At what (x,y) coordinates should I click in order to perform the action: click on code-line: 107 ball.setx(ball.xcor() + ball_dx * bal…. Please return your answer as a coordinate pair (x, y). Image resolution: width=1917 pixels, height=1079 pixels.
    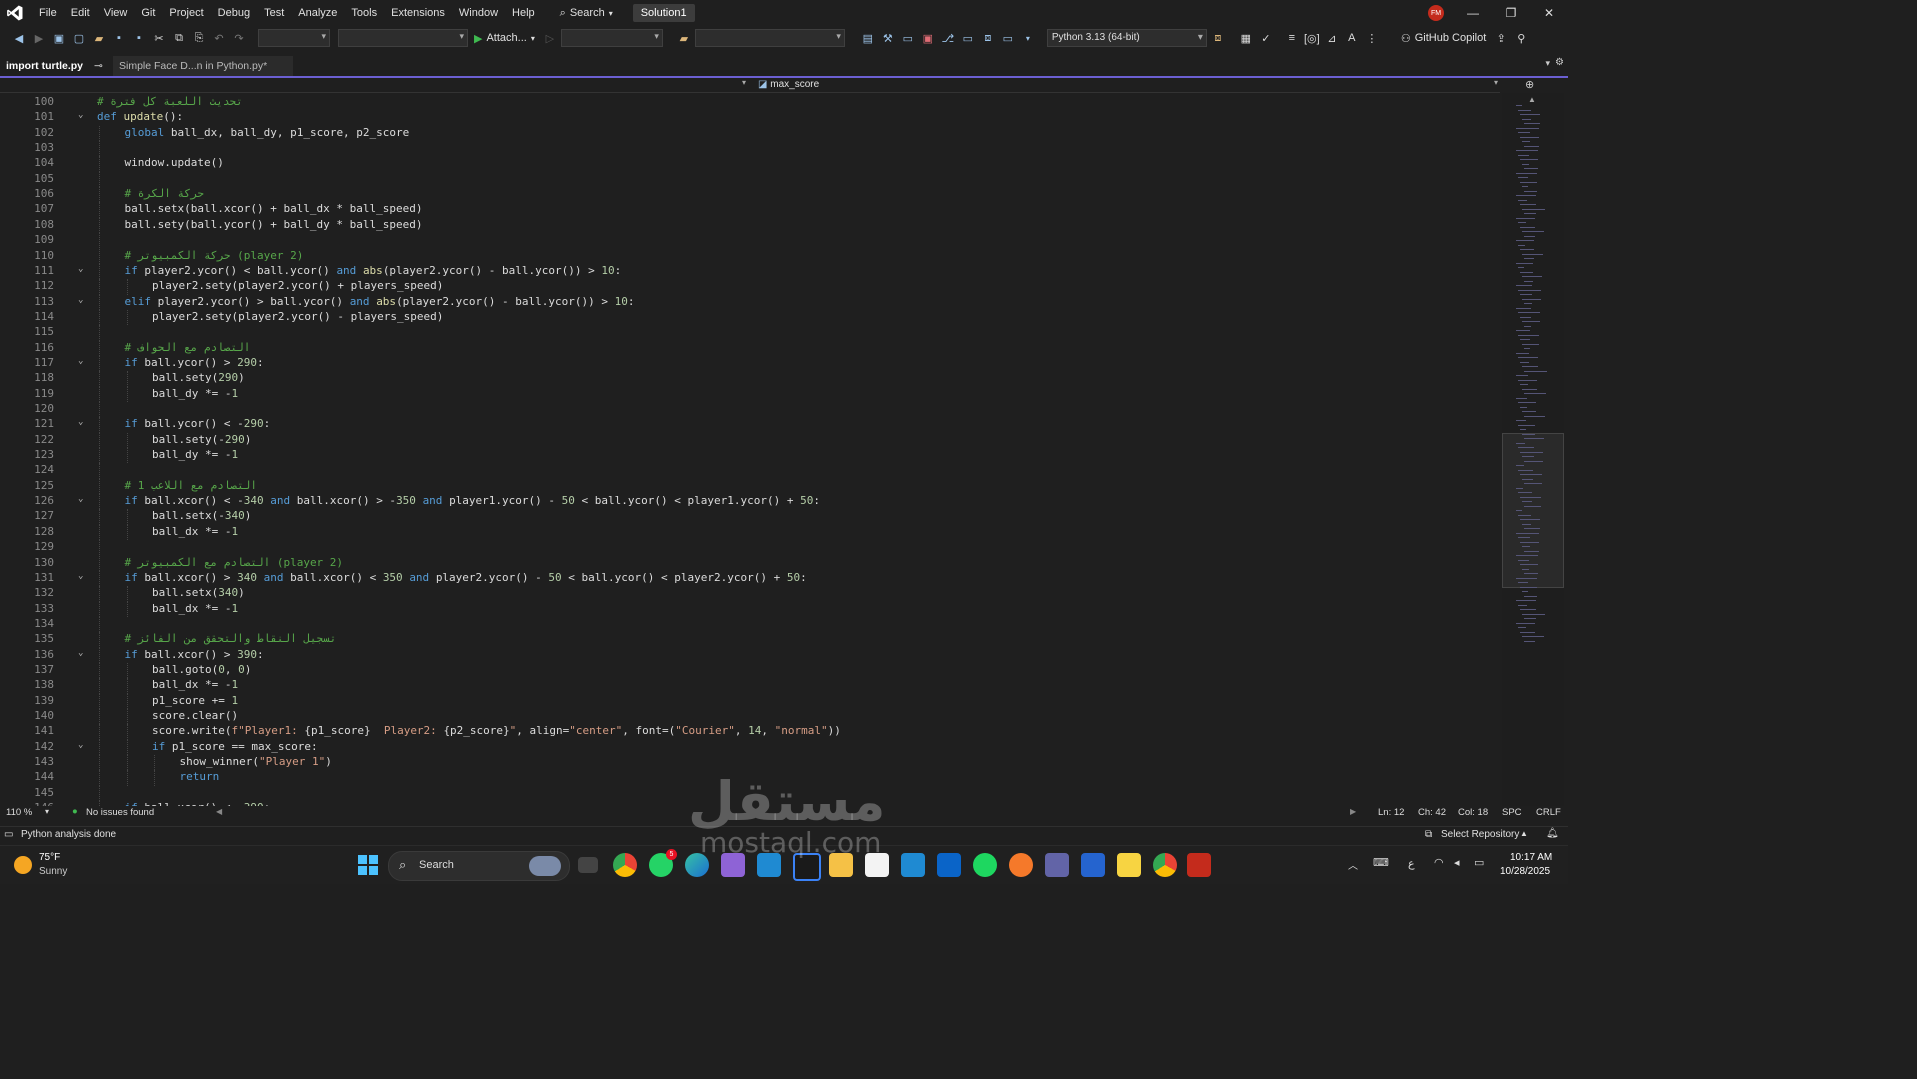
    Looking at the image, I should click on (750, 210).